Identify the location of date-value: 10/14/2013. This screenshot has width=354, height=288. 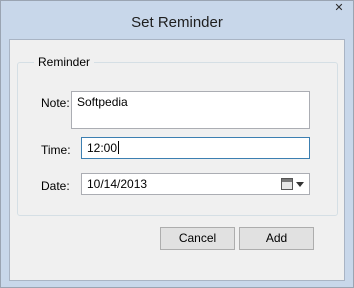
(117, 184).